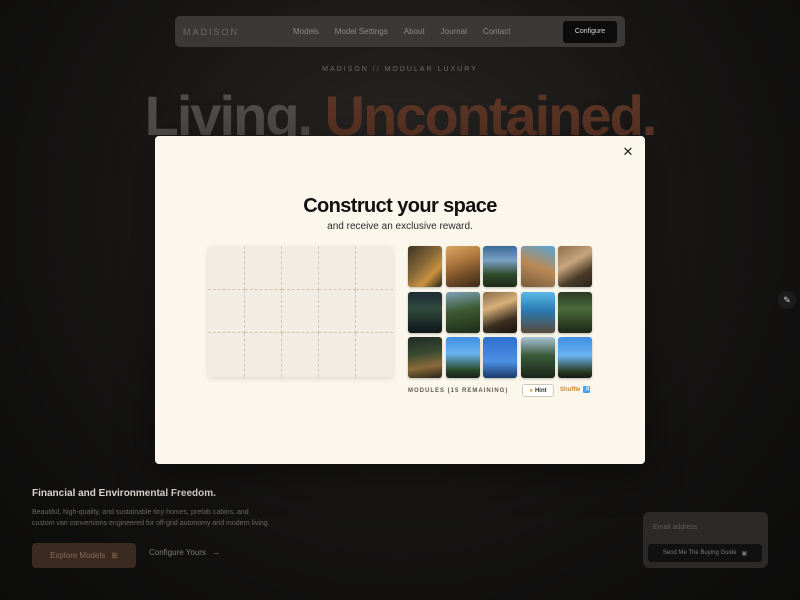 This screenshot has height=600, width=800. What do you see at coordinates (587, 389) in the screenshot?
I see `shuffle-icon: ⤨` at bounding box center [587, 389].